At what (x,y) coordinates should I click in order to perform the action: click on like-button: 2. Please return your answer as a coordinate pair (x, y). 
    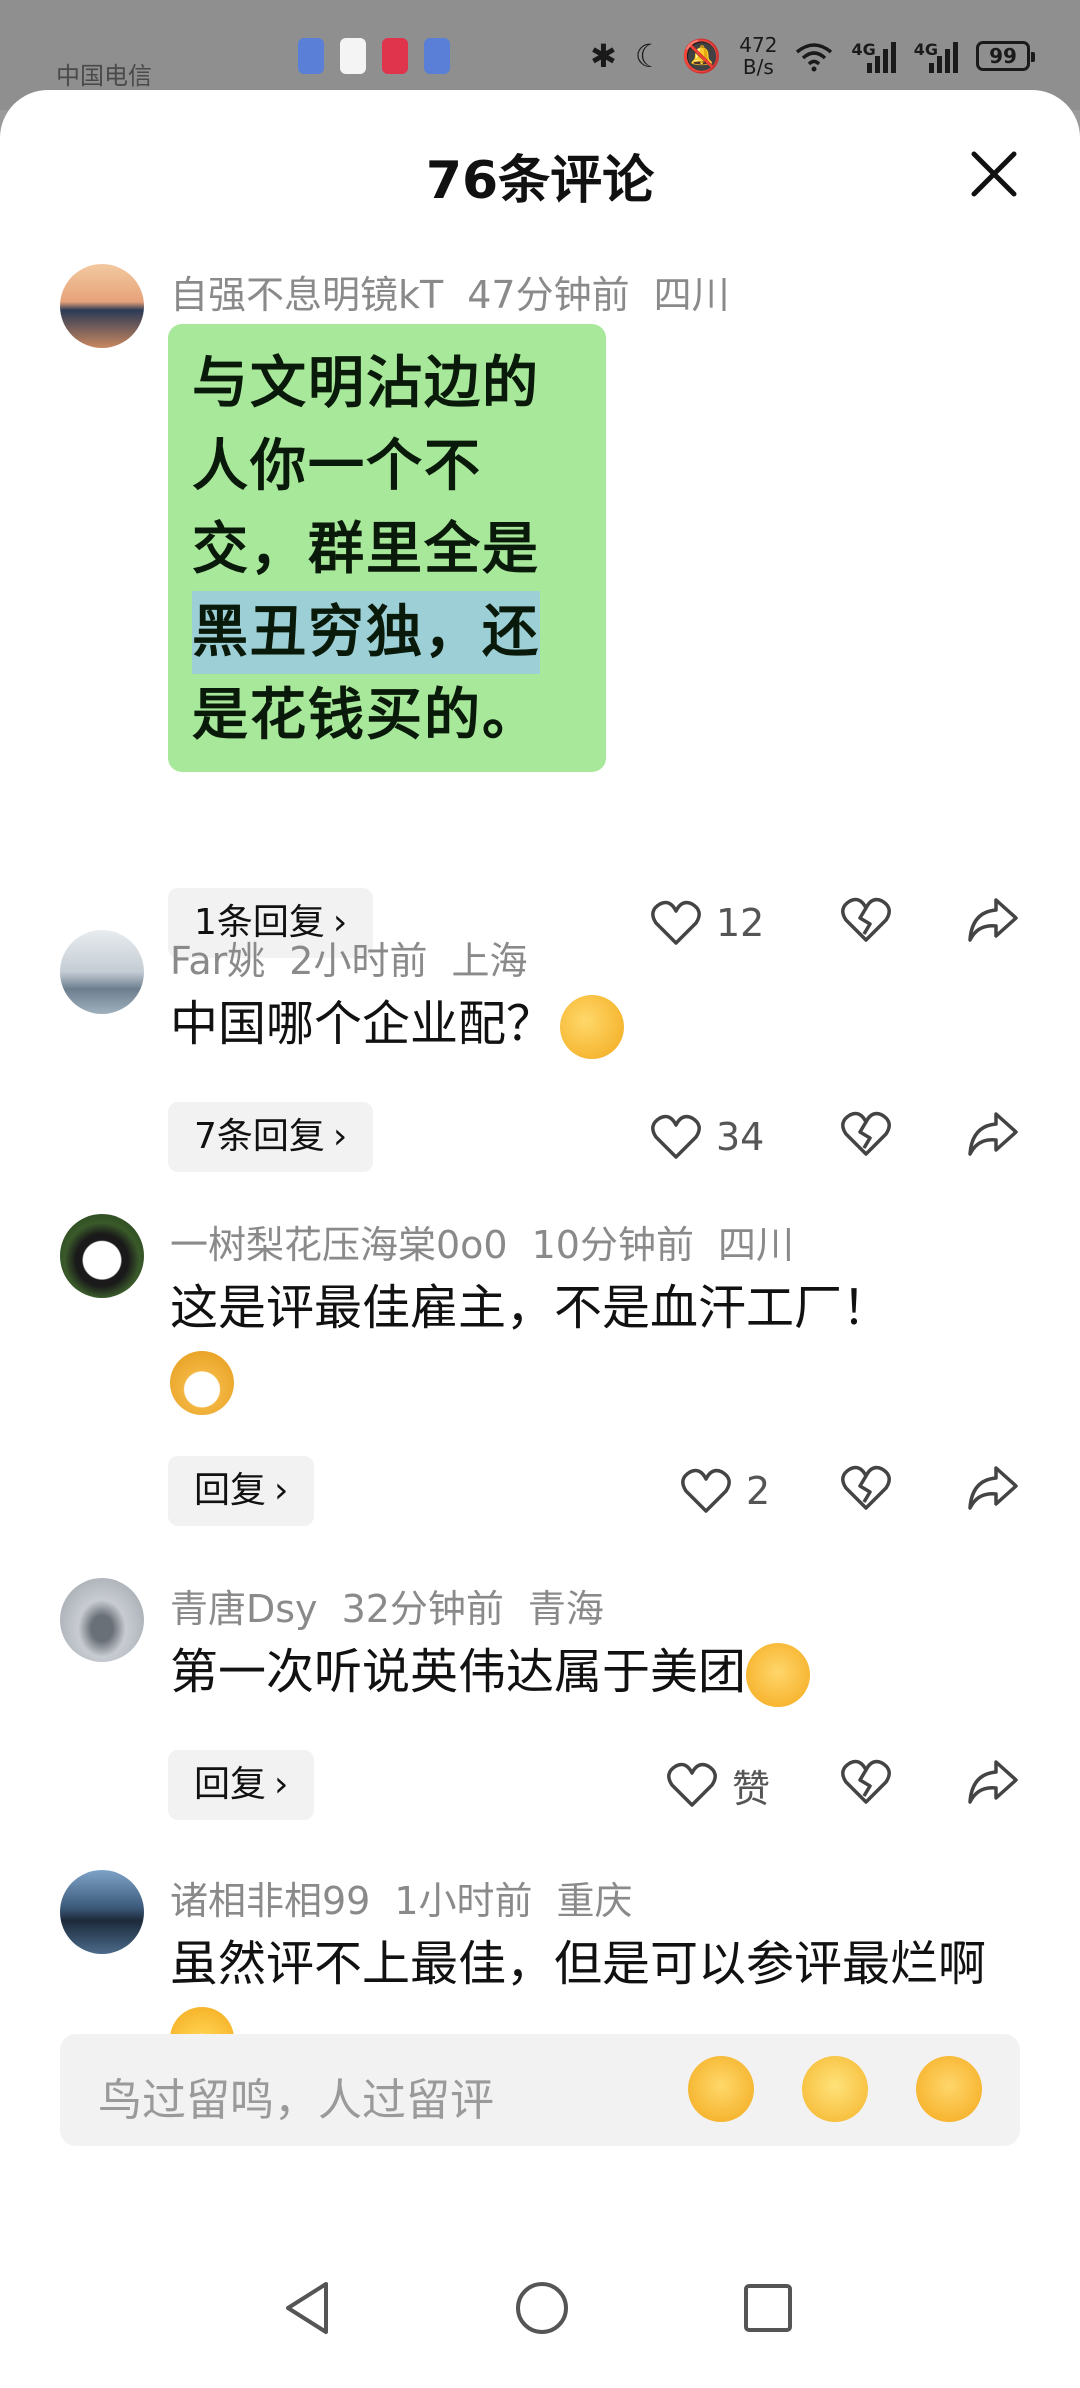
    Looking at the image, I should click on (725, 1491).